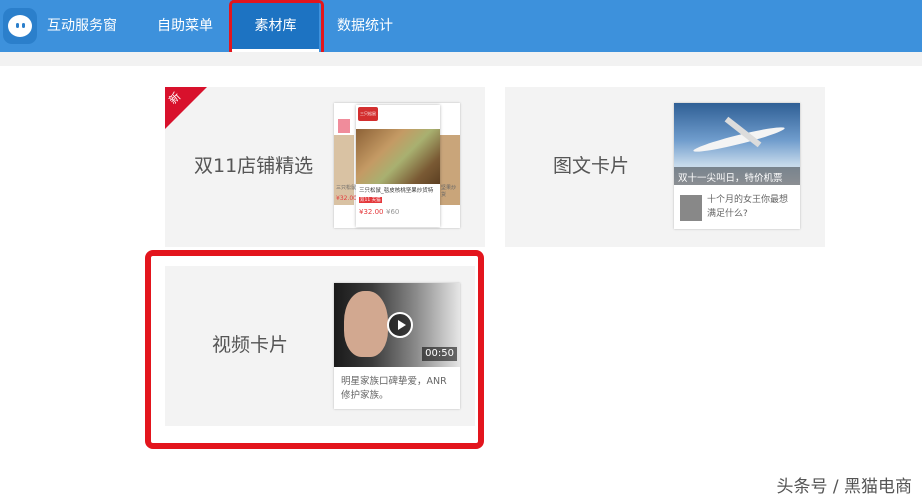 The width and height of the screenshot is (922, 503). I want to click on top-nav-bar: 互动服务窗 自助菜单 素材库 数据统计, so click(461, 26).